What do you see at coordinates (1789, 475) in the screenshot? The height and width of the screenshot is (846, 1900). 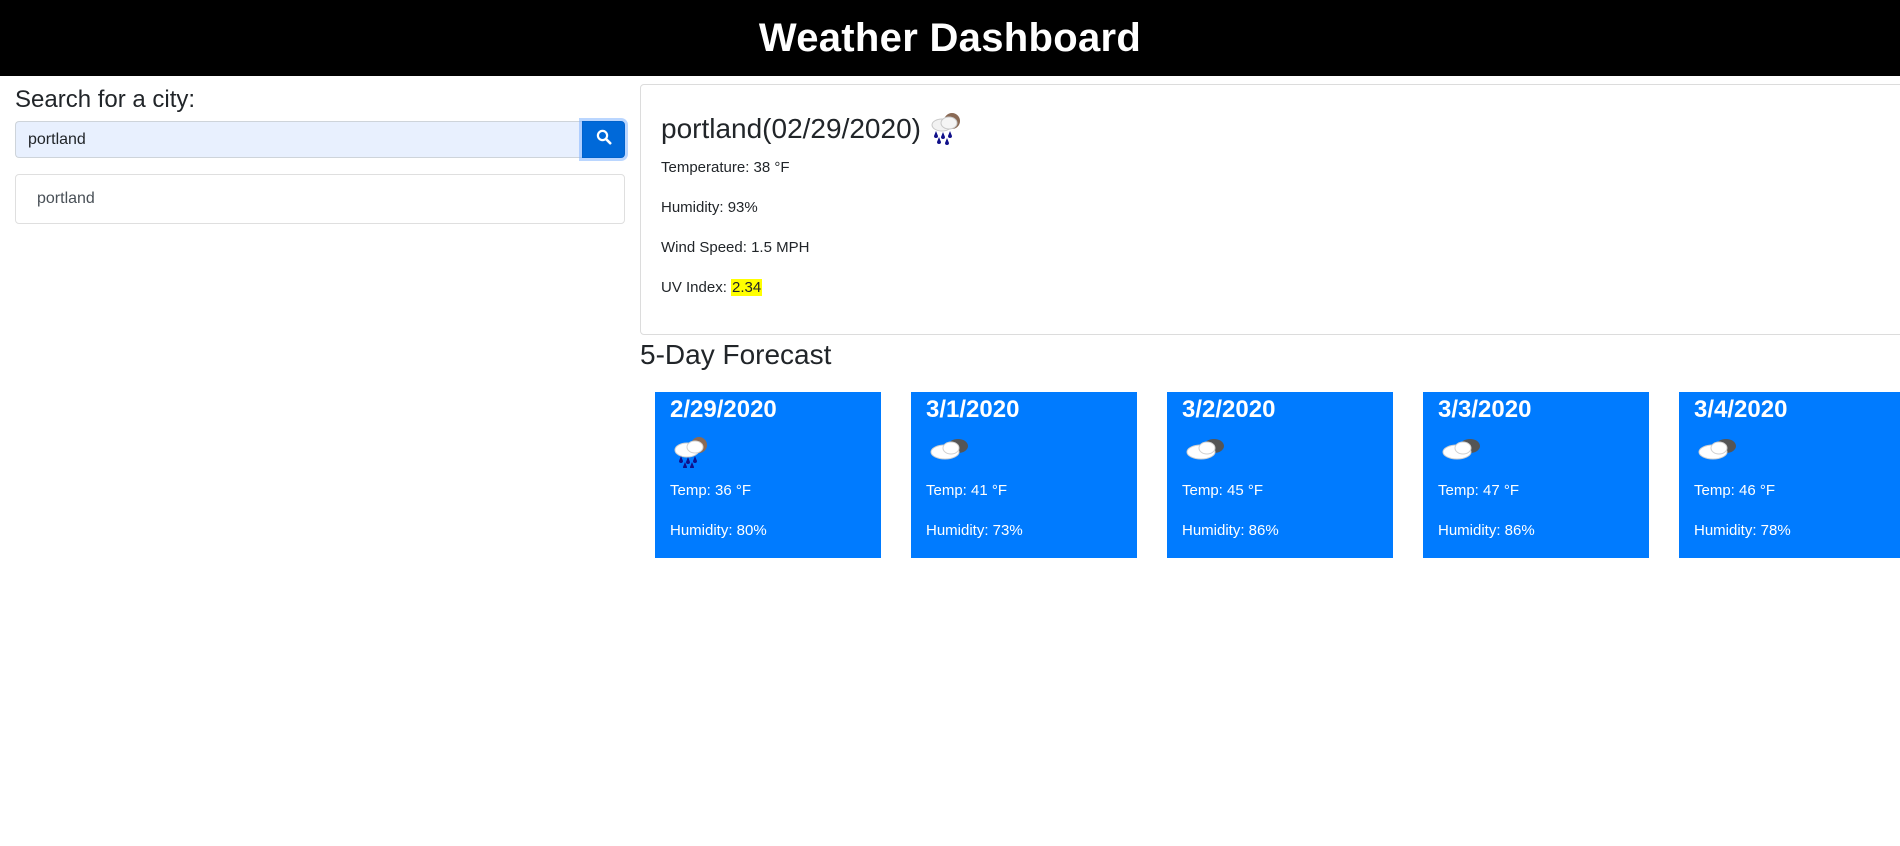 I see `forecast-card: 3/4/2020 Temp: 46 °F Humidity: 78%` at bounding box center [1789, 475].